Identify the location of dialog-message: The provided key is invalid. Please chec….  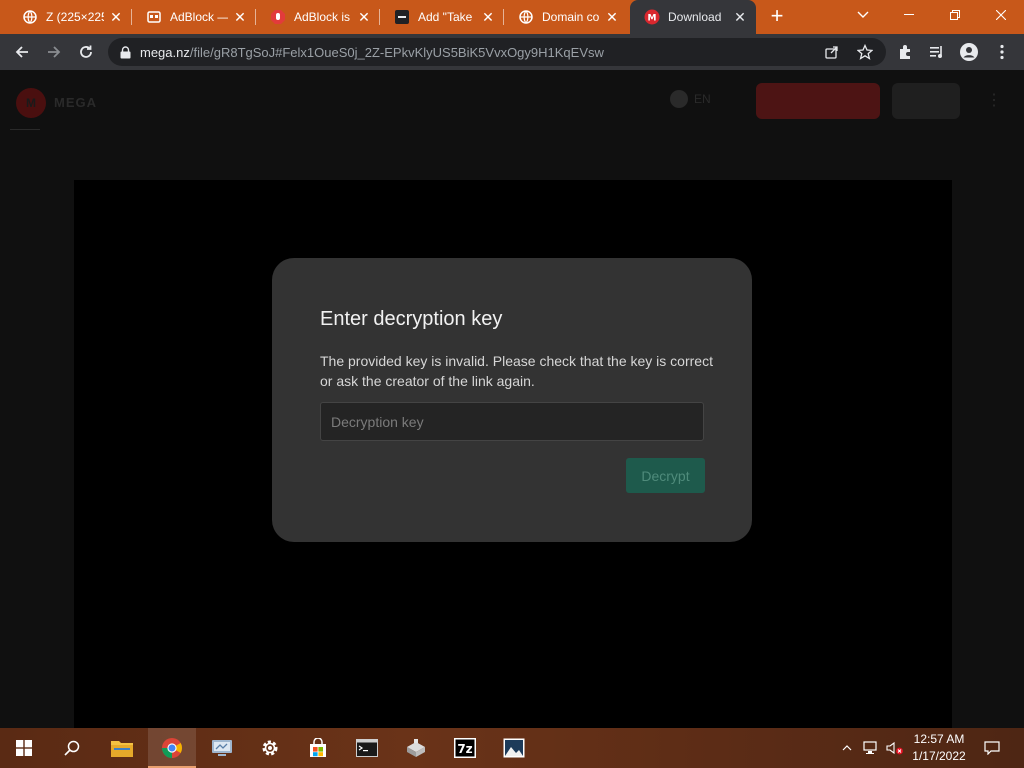
(516, 371).